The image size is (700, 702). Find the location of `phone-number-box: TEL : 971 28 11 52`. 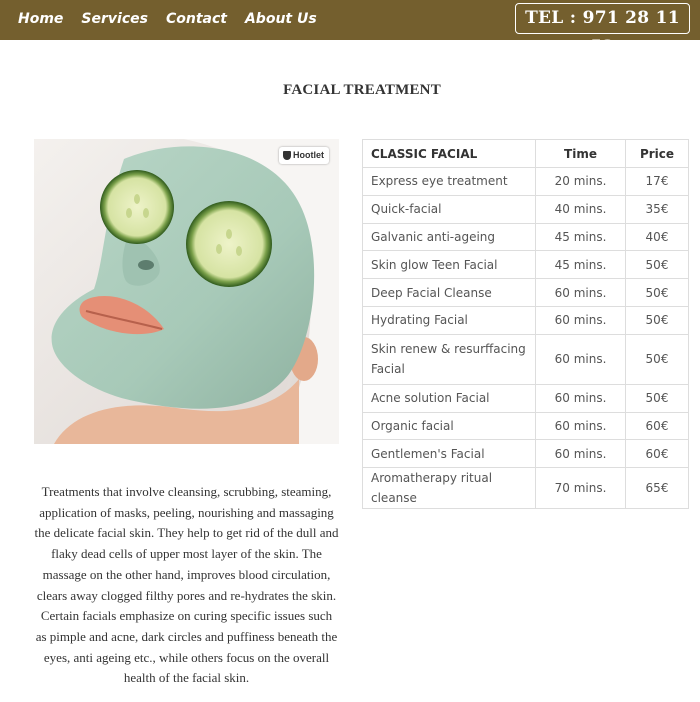

phone-number-box: TEL : 971 28 11 52 is located at coordinates (602, 30).